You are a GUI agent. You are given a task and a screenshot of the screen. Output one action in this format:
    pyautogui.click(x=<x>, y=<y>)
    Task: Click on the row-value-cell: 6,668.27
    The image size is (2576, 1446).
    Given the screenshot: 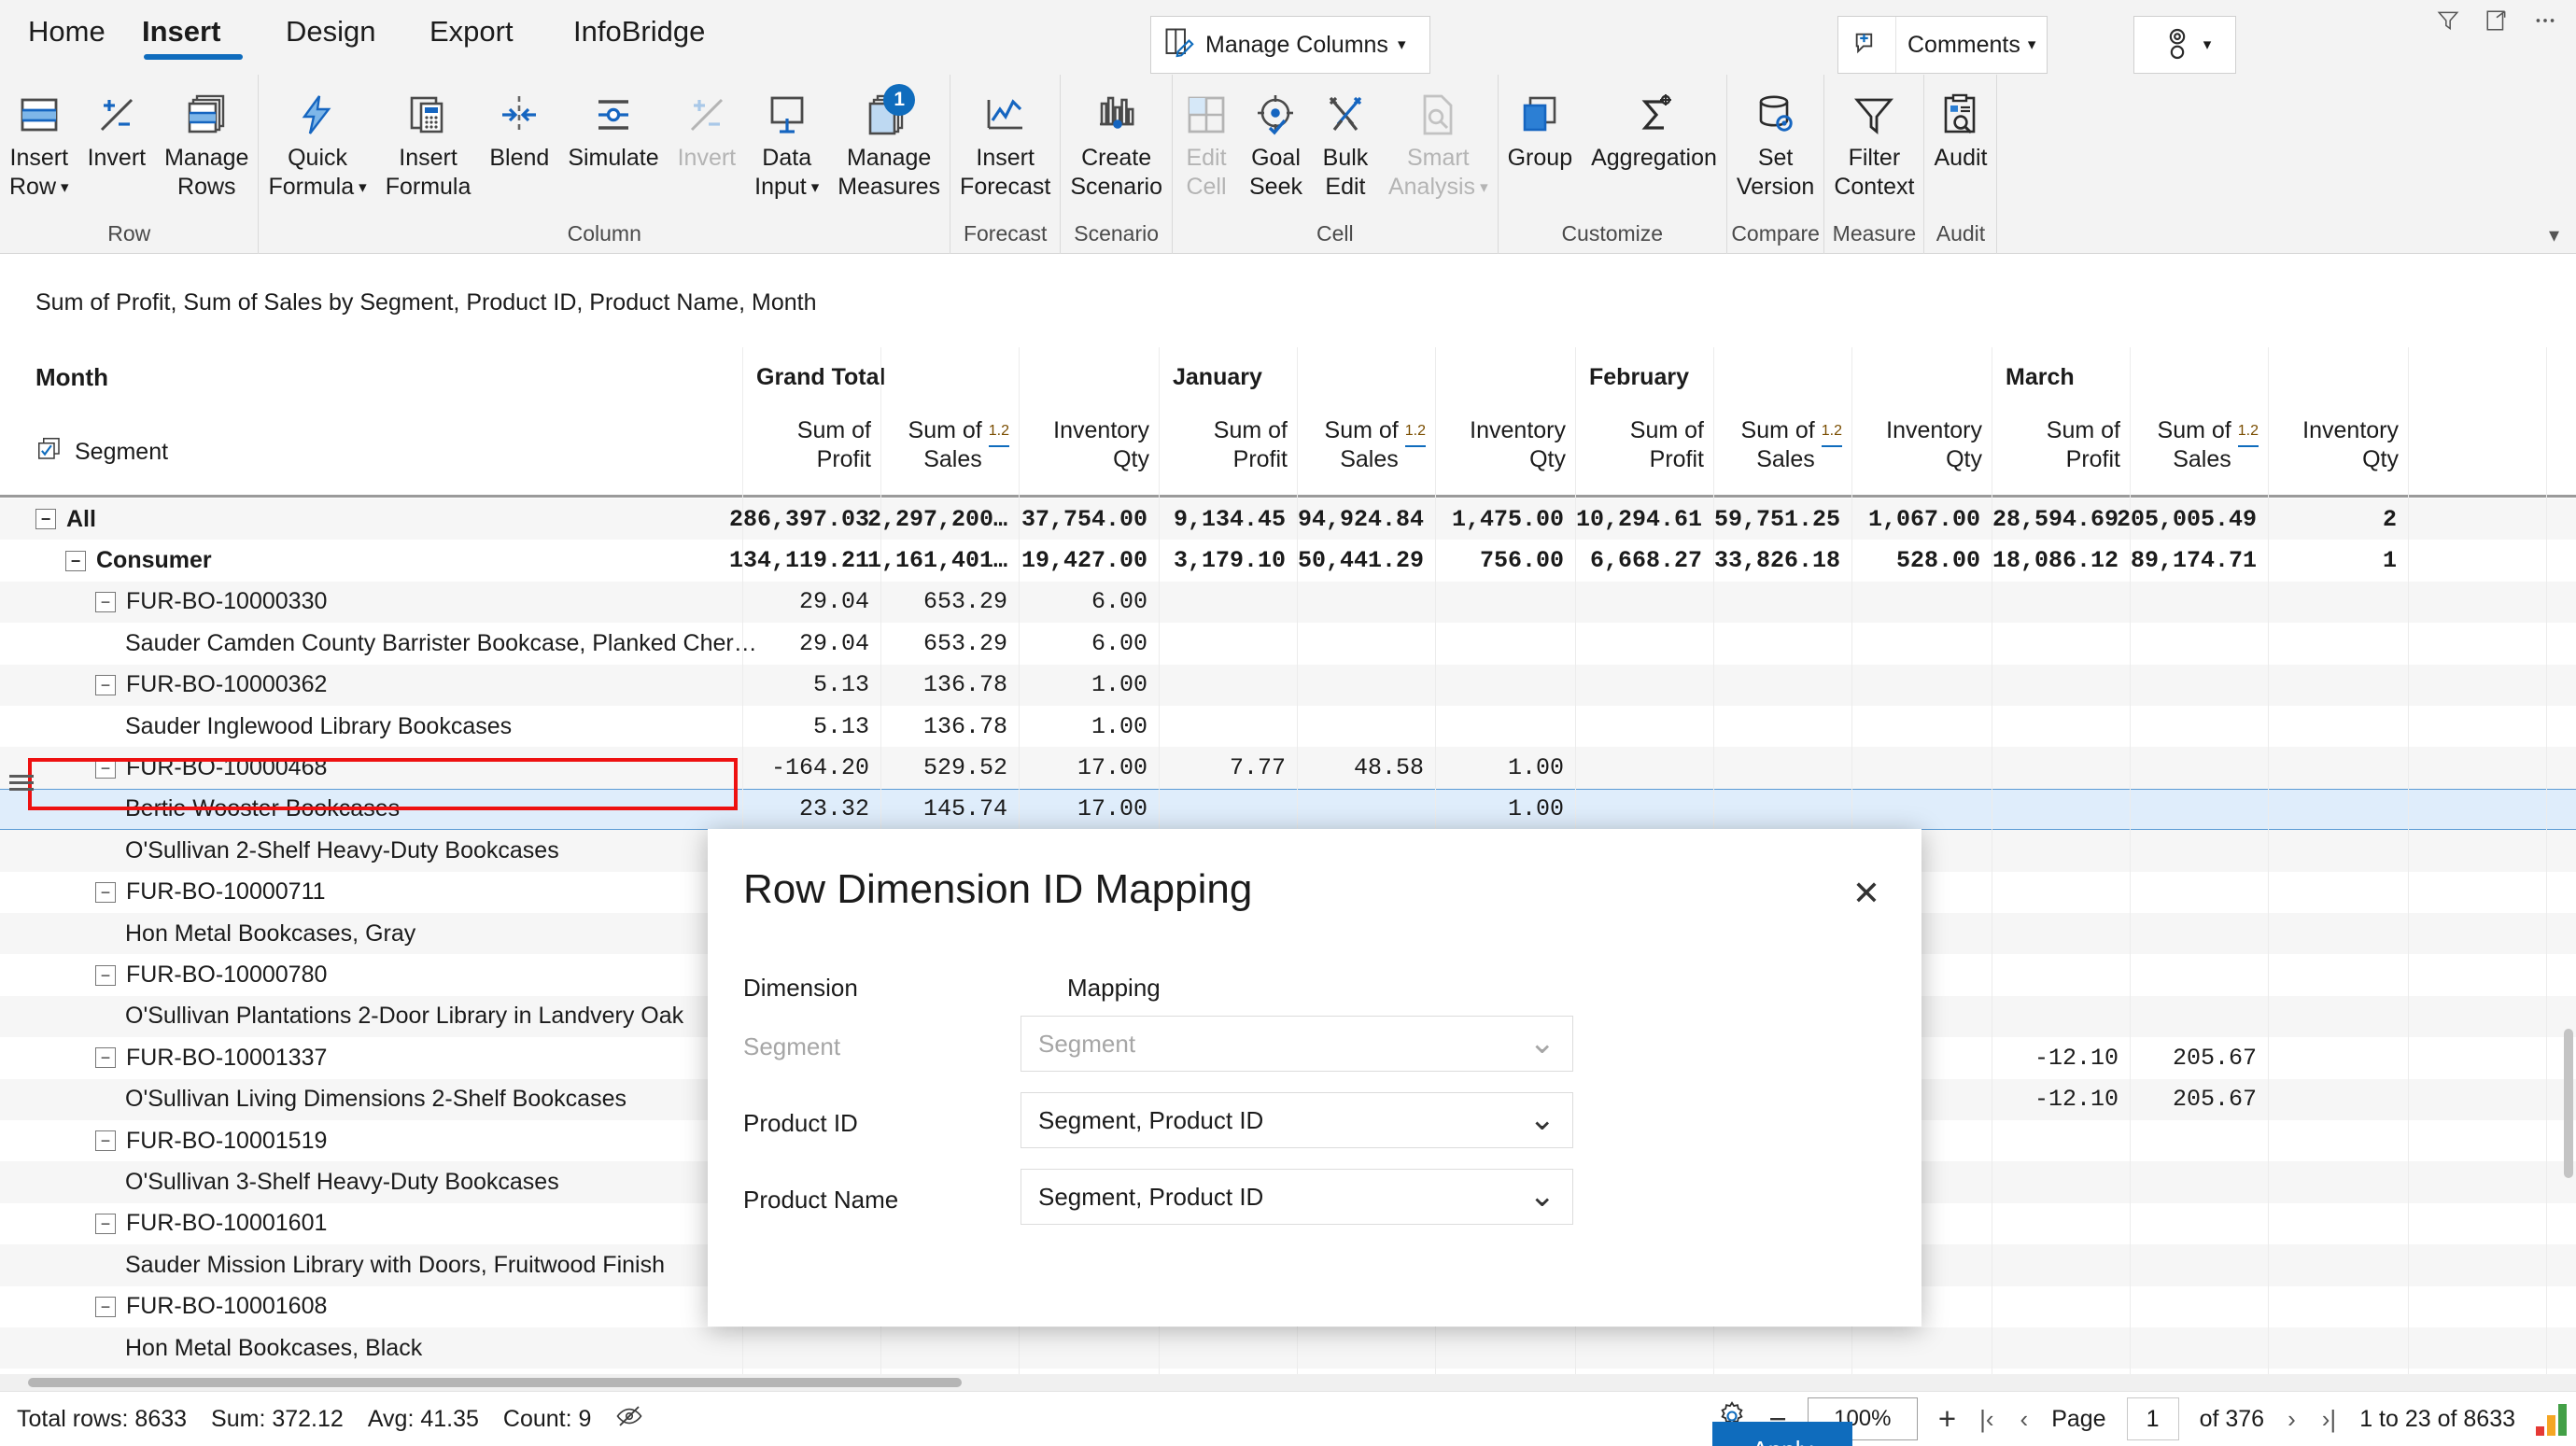 What is the action you would take?
    pyautogui.click(x=1644, y=560)
    